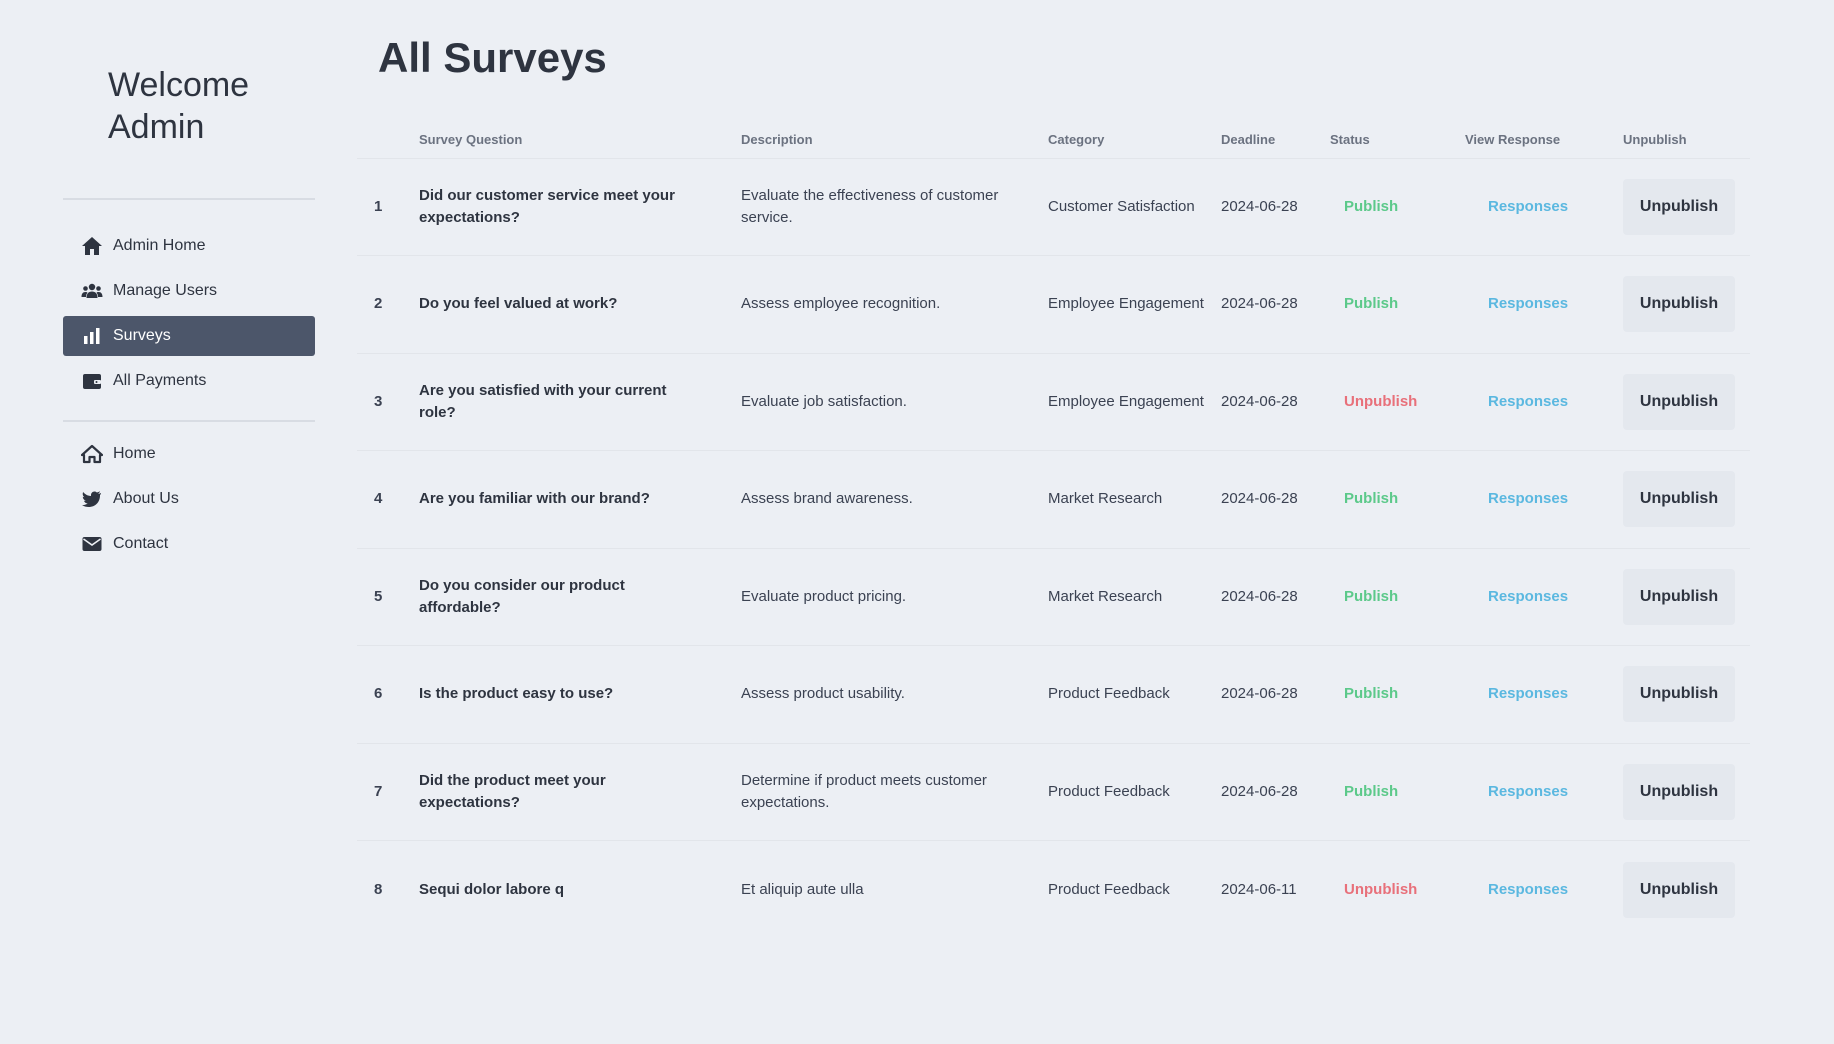  Describe the element at coordinates (388, 140) in the screenshot. I see `column-header-index` at that location.